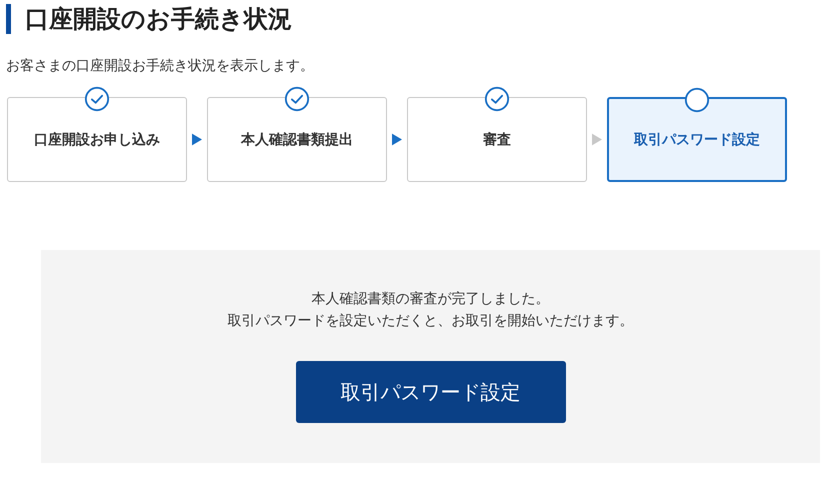 The width and height of the screenshot is (827, 484). I want to click on description-text: お客さまの口座開設お手続き状況を表示します。, so click(160, 66).